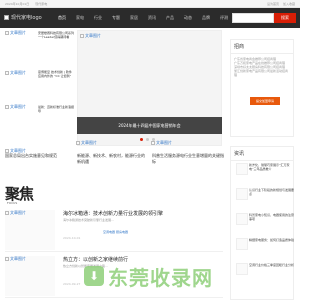 The image size is (320, 300). I want to click on banner-caption: 2024年最十四届中国家电营销年会, so click(149, 125).